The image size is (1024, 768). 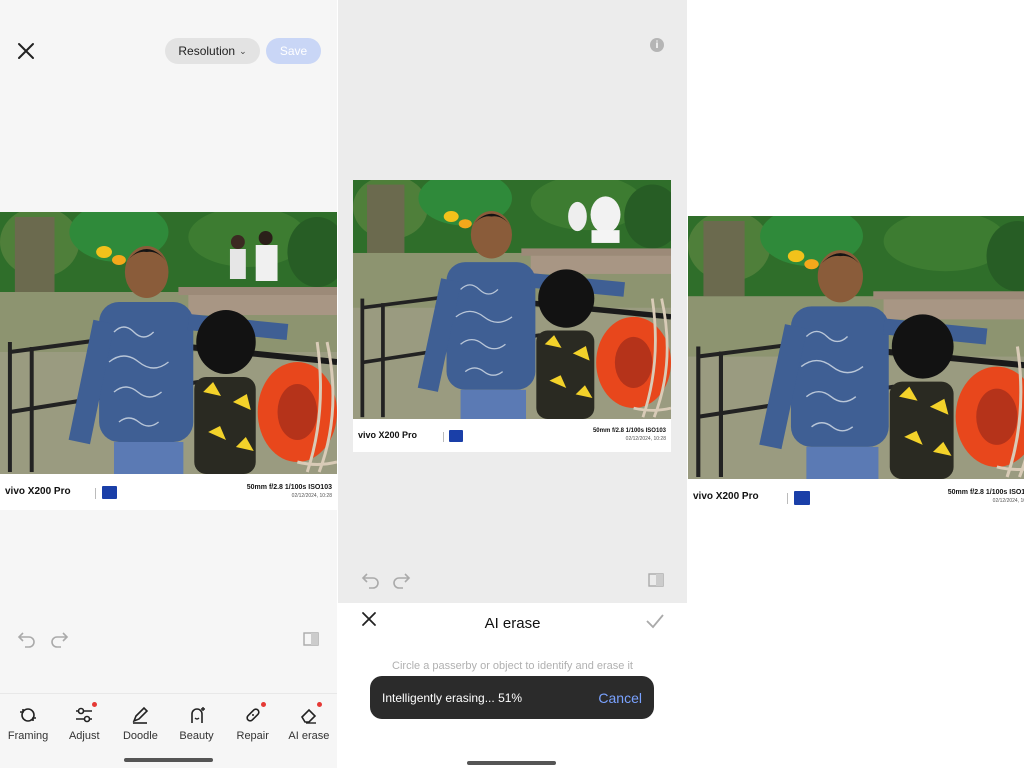 What do you see at coordinates (28, 728) in the screenshot?
I see `tool-framing: Framing` at bounding box center [28, 728].